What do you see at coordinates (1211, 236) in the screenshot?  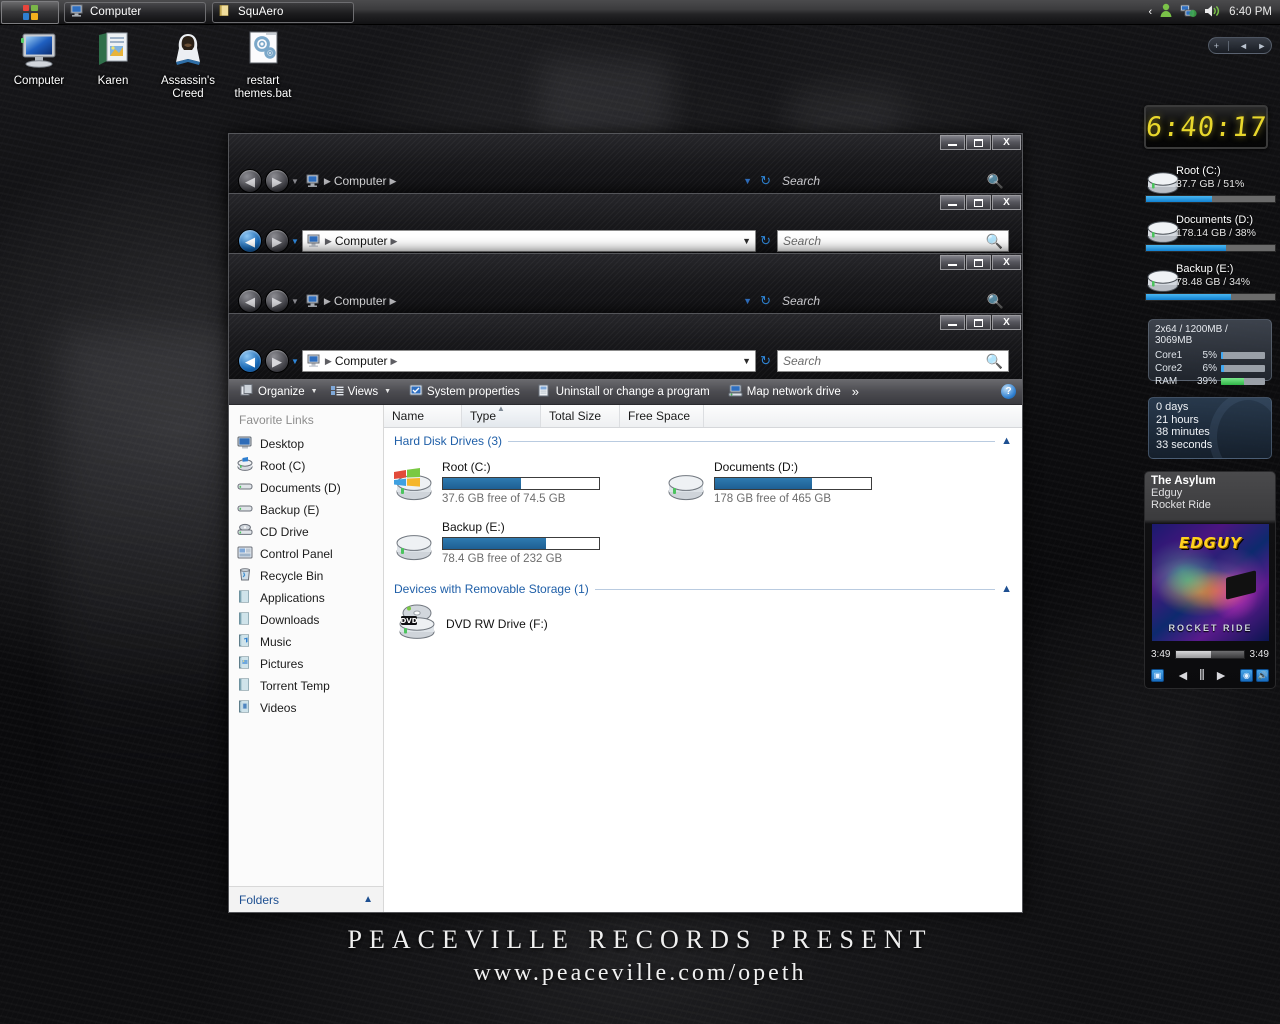 I see `drive-meter: Documents (D:) 178.14 GB / 38%` at bounding box center [1211, 236].